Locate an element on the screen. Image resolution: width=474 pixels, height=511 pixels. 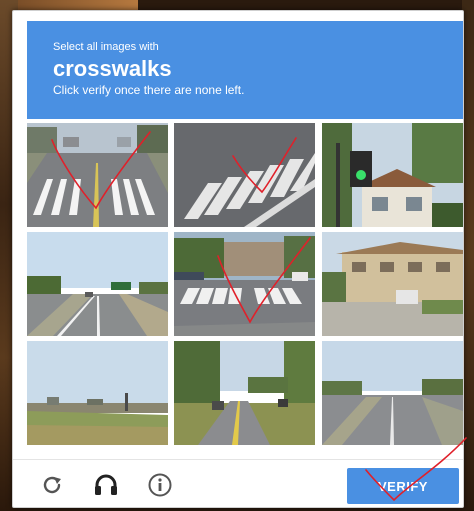
verify-button: VERIFY is located at coordinates (403, 486).